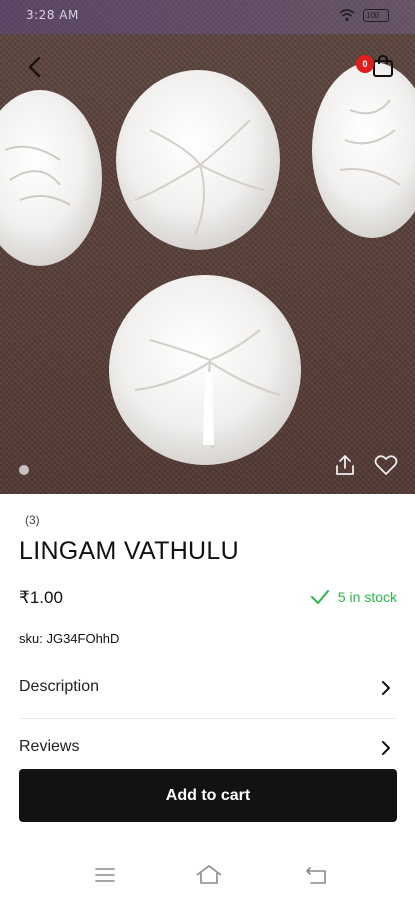 The width and height of the screenshot is (415, 900). I want to click on section-divider, so click(208, 718).